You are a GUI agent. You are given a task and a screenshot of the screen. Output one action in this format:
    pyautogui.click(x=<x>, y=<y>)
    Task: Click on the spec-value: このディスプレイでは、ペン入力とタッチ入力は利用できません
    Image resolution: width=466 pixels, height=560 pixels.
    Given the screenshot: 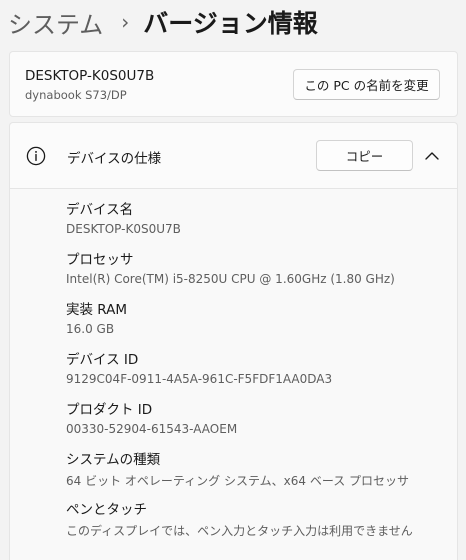 What is the action you would take?
    pyautogui.click(x=239, y=531)
    